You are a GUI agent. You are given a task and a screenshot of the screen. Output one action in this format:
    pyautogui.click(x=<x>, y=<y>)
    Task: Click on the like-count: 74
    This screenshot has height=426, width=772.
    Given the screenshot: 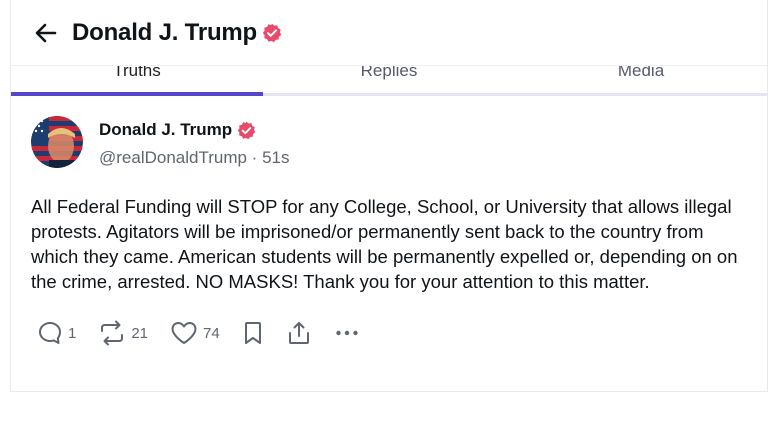 What is the action you would take?
    pyautogui.click(x=211, y=333)
    